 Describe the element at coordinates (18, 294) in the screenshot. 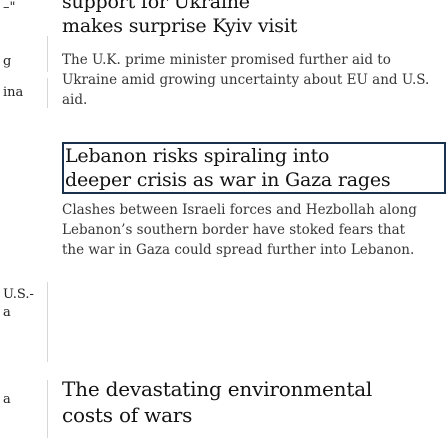

I see `left-fragment: U.S.-` at that location.